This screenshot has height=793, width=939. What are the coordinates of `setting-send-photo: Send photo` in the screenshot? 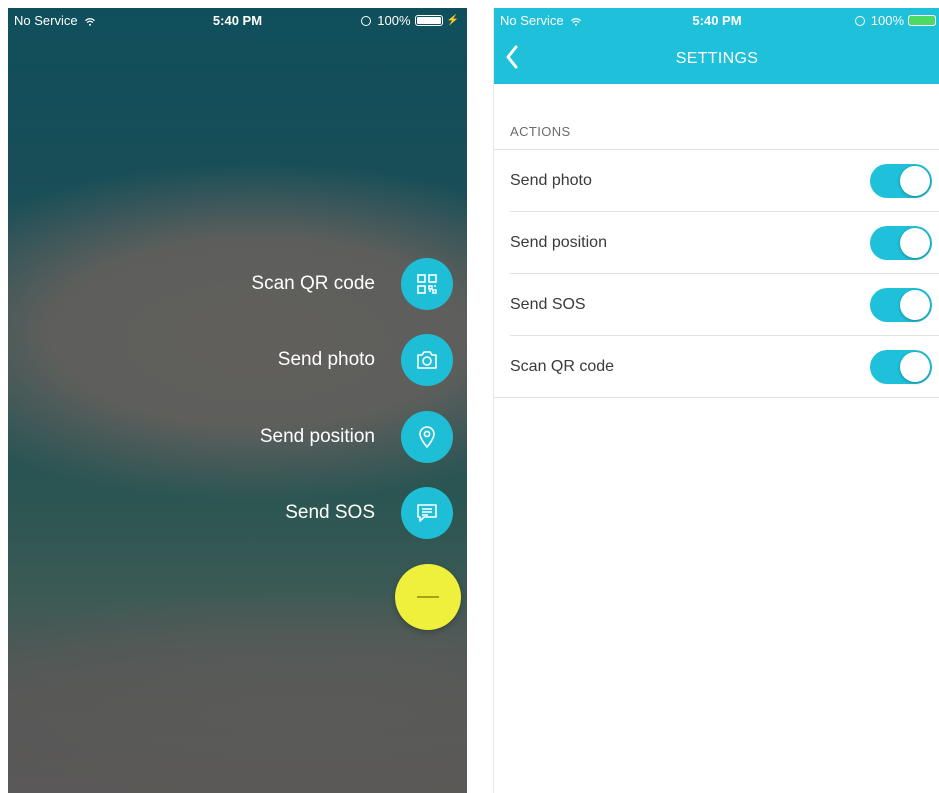 It's located at (724, 181).